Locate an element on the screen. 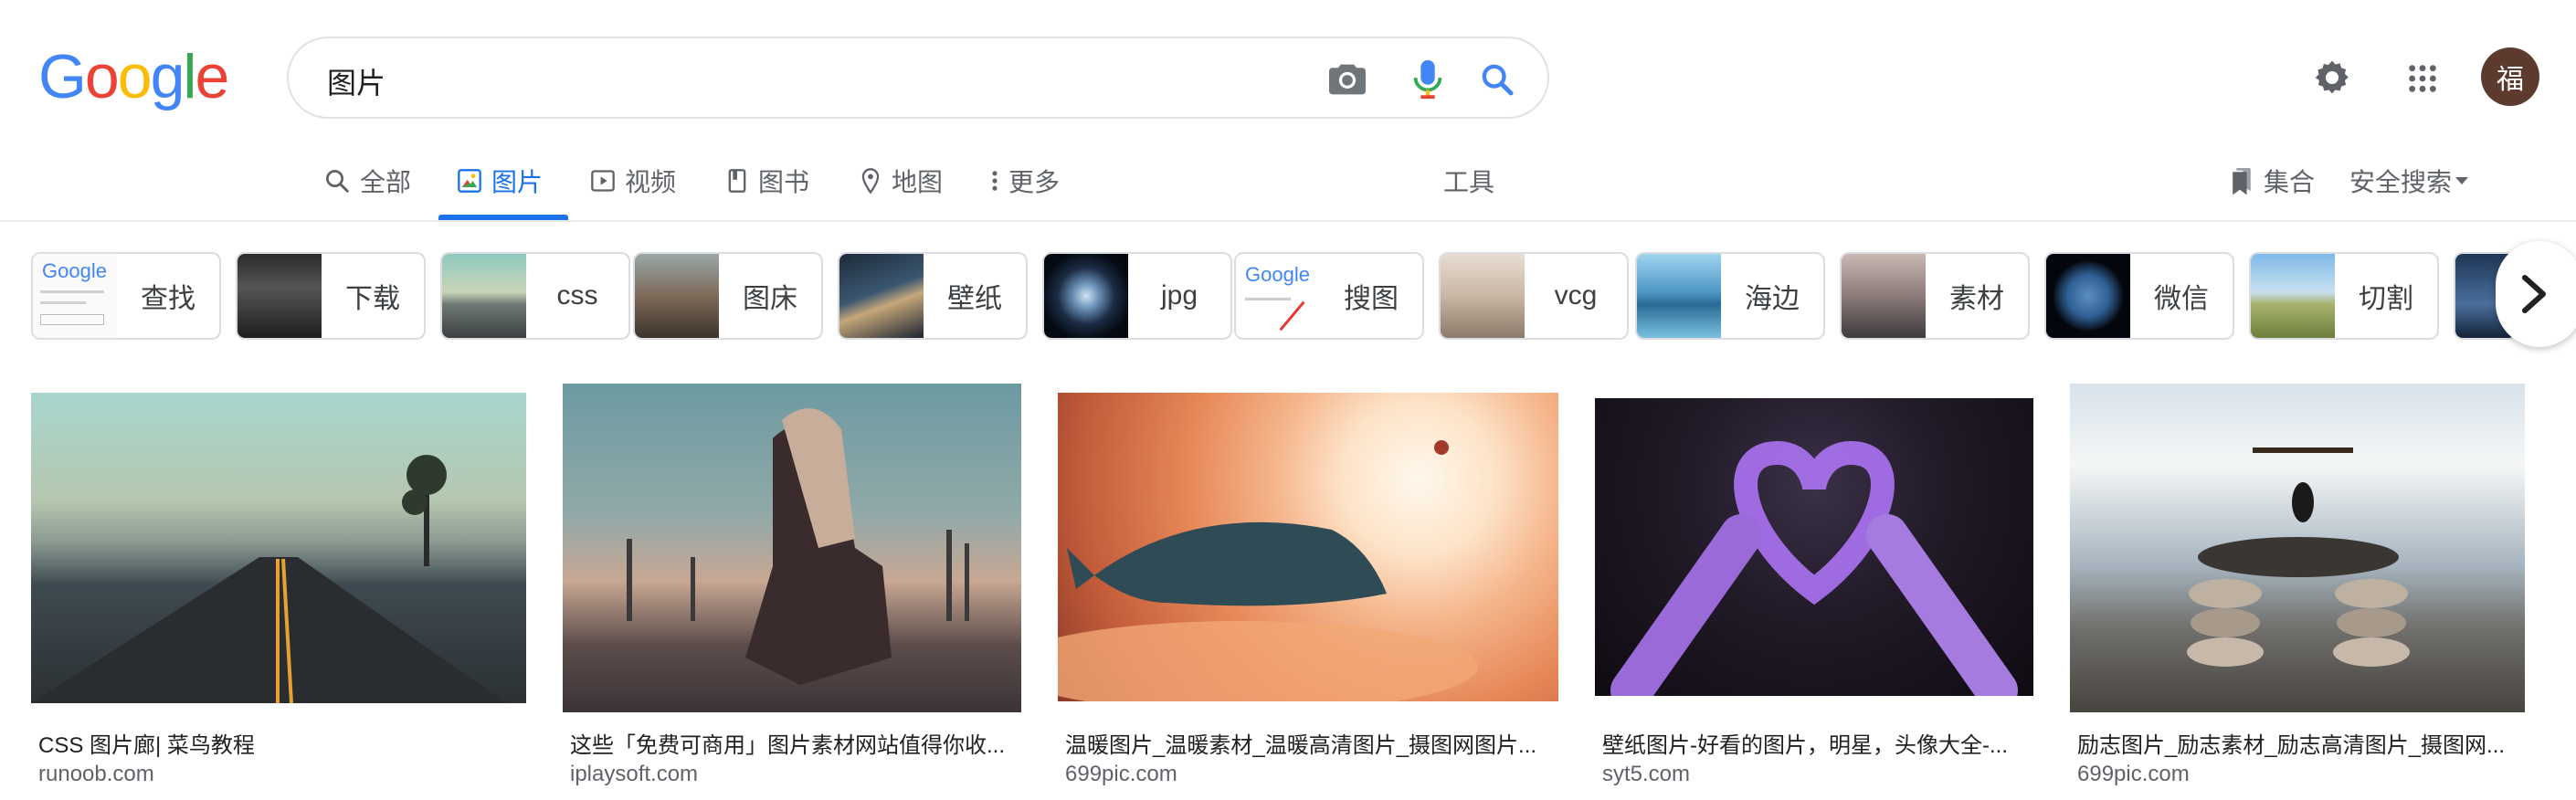 The height and width of the screenshot is (800, 2576). tab-videos: 视频 is located at coordinates (633, 181).